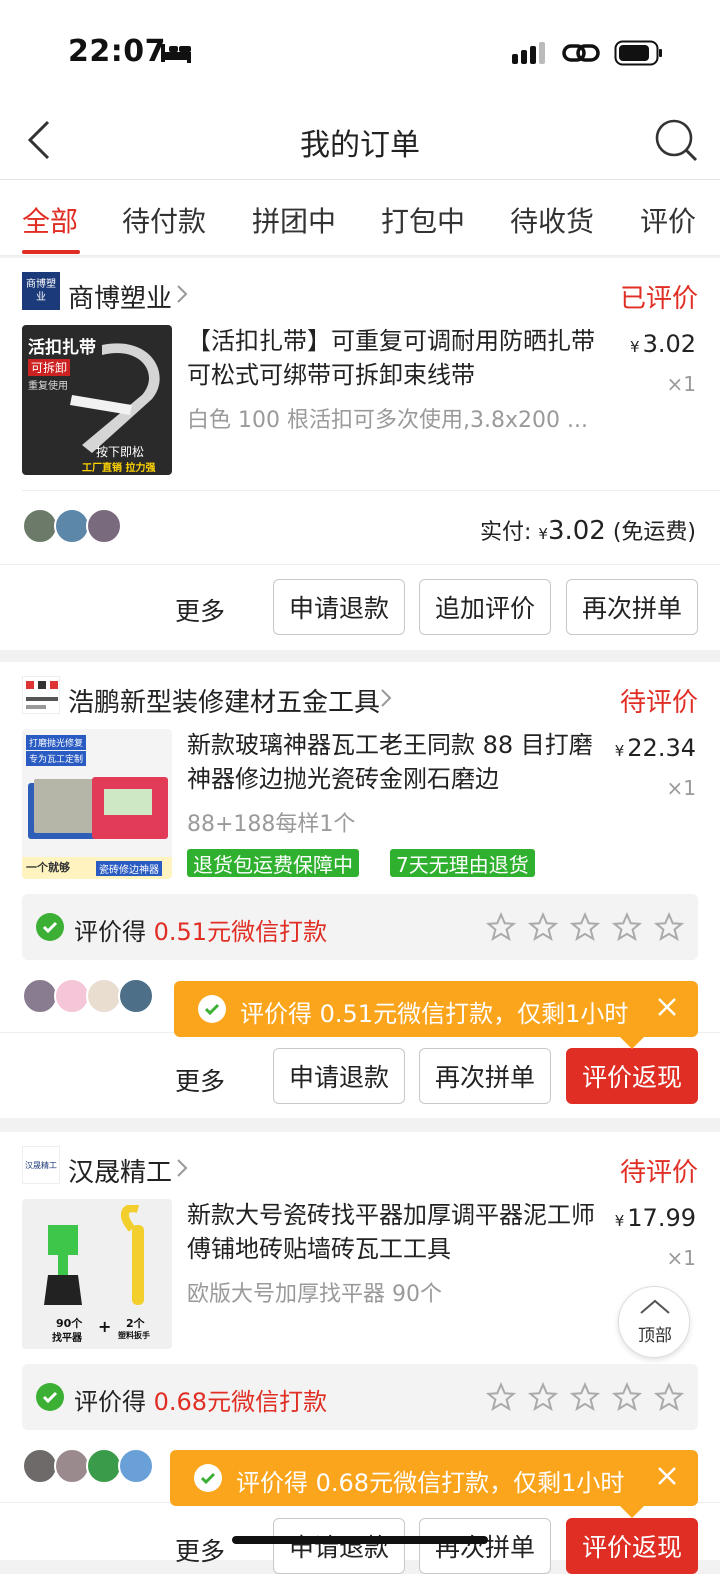  Describe the element at coordinates (360, 50) in the screenshot. I see `status-bar: 22:07` at that location.